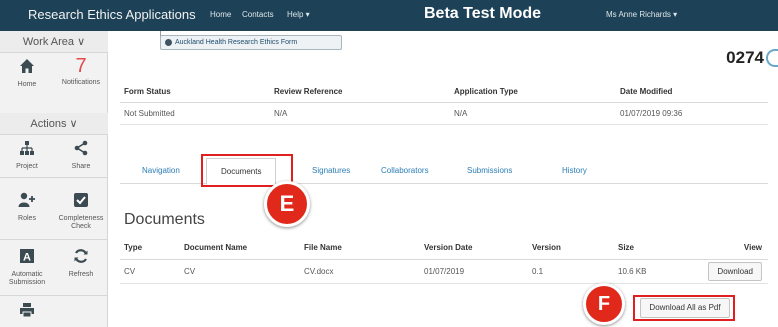 Image resolution: width=778 pixels, height=327 pixels. I want to click on column-header: Version Date, so click(474, 248).